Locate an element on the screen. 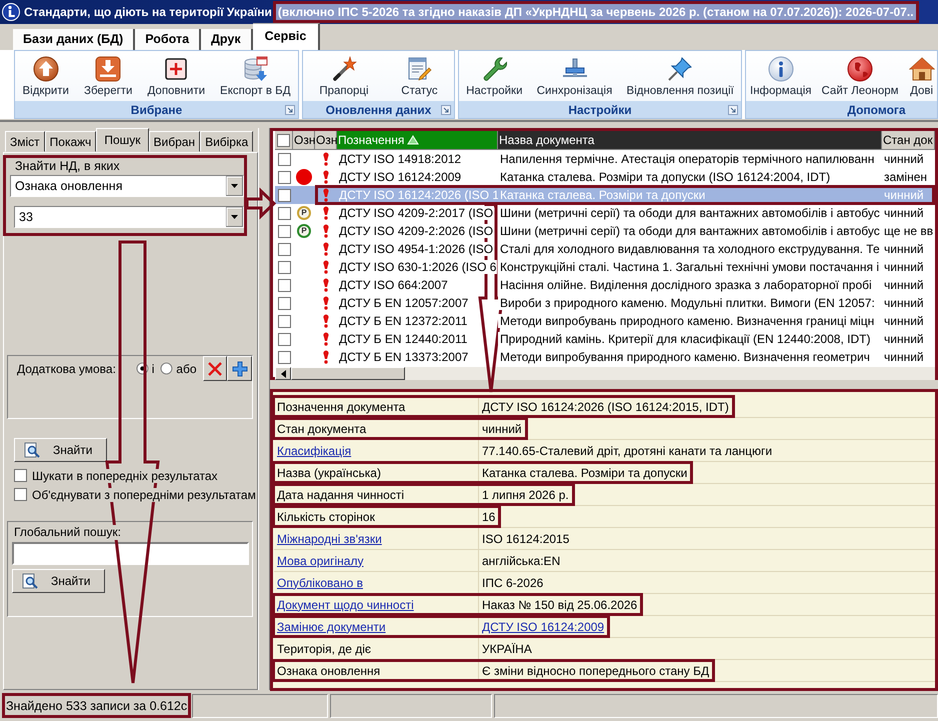 The height and width of the screenshot is (721, 938). field-link: Класифікація is located at coordinates (314, 451).